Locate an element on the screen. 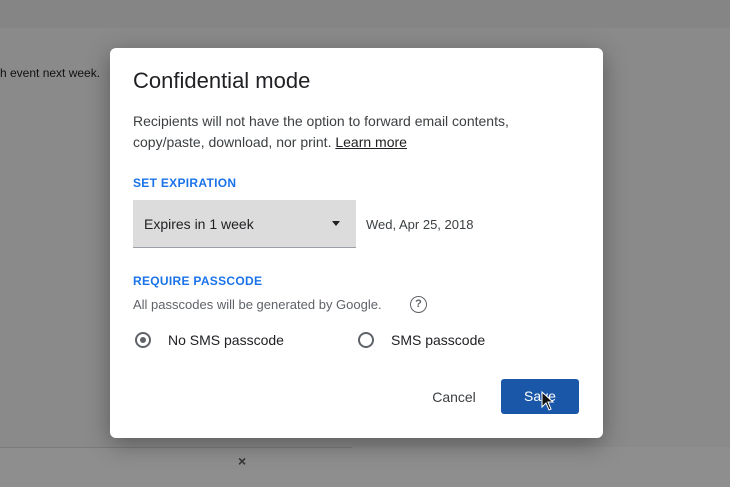  cancel-button: Cancel is located at coordinates (454, 397).